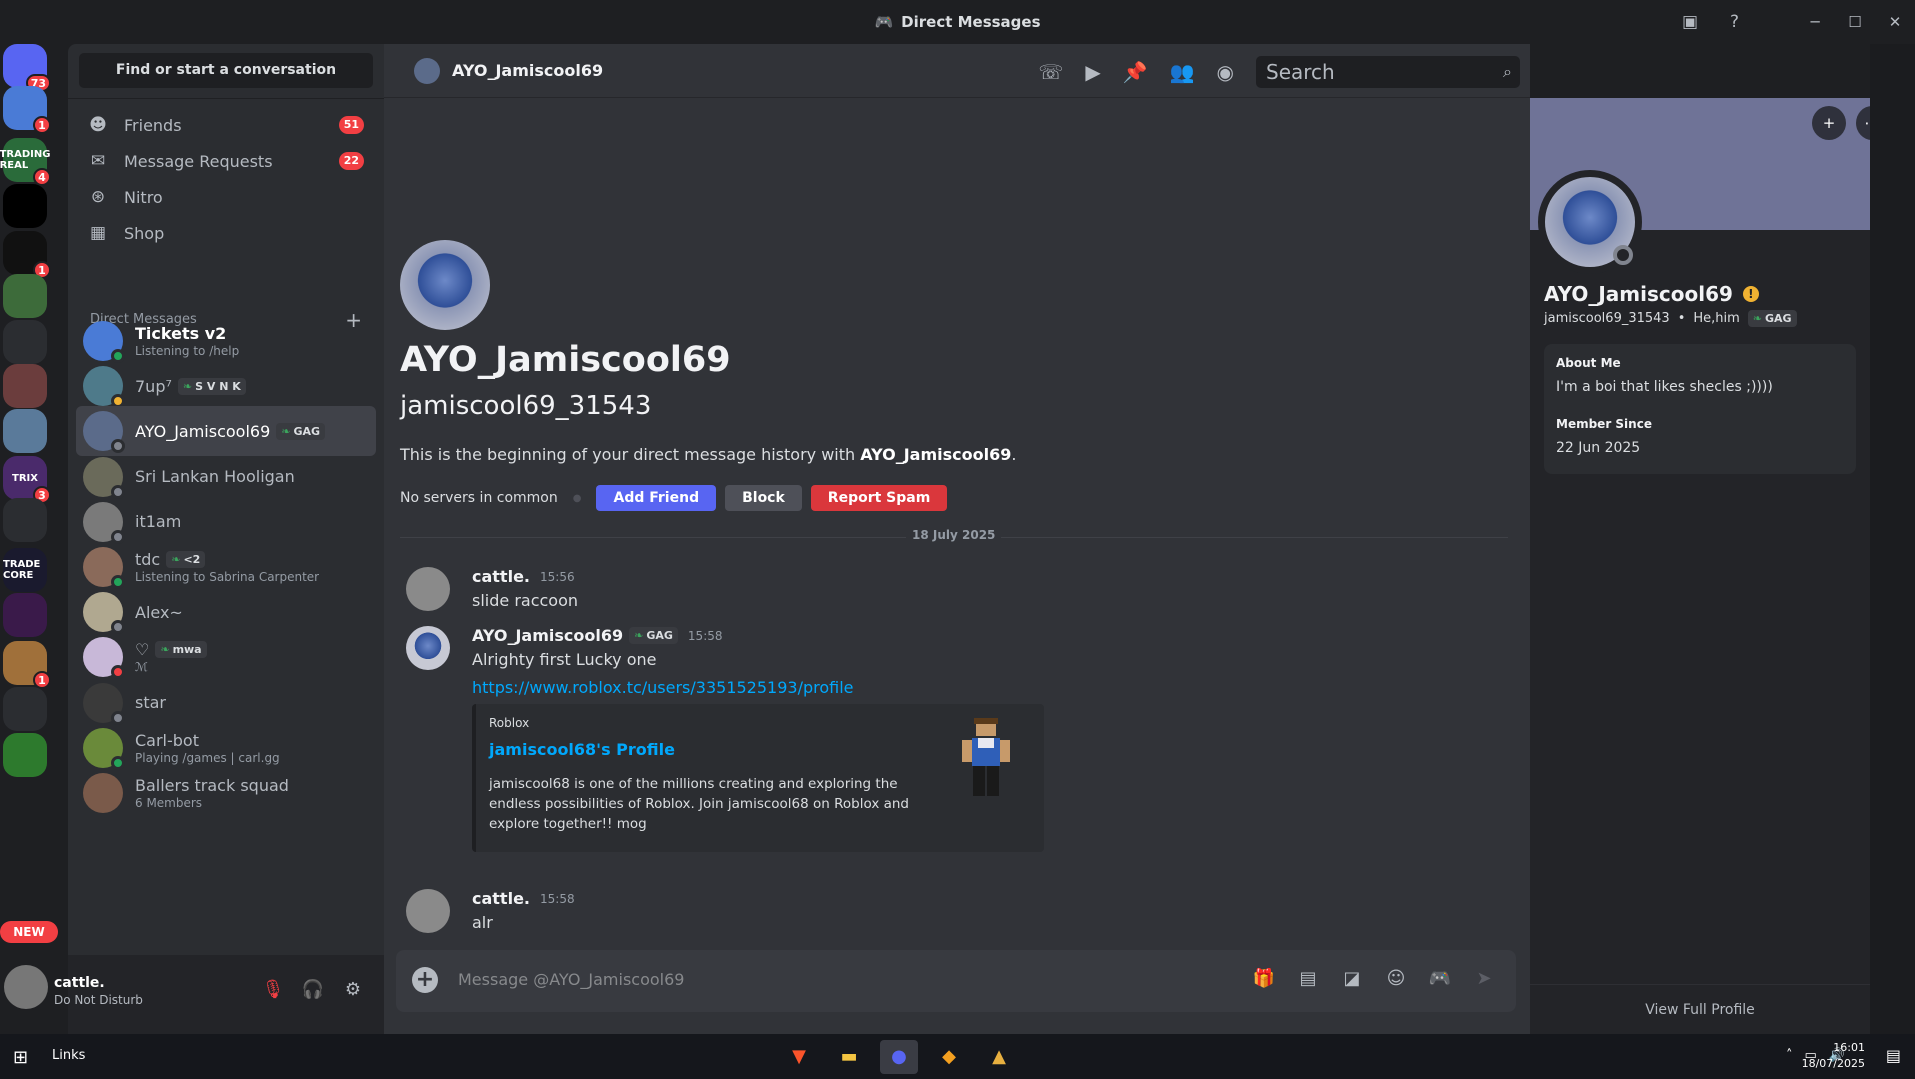 This screenshot has width=1915, height=1079. Describe the element at coordinates (20, 1057) in the screenshot. I see `windows-start-icon: ⊞` at that location.